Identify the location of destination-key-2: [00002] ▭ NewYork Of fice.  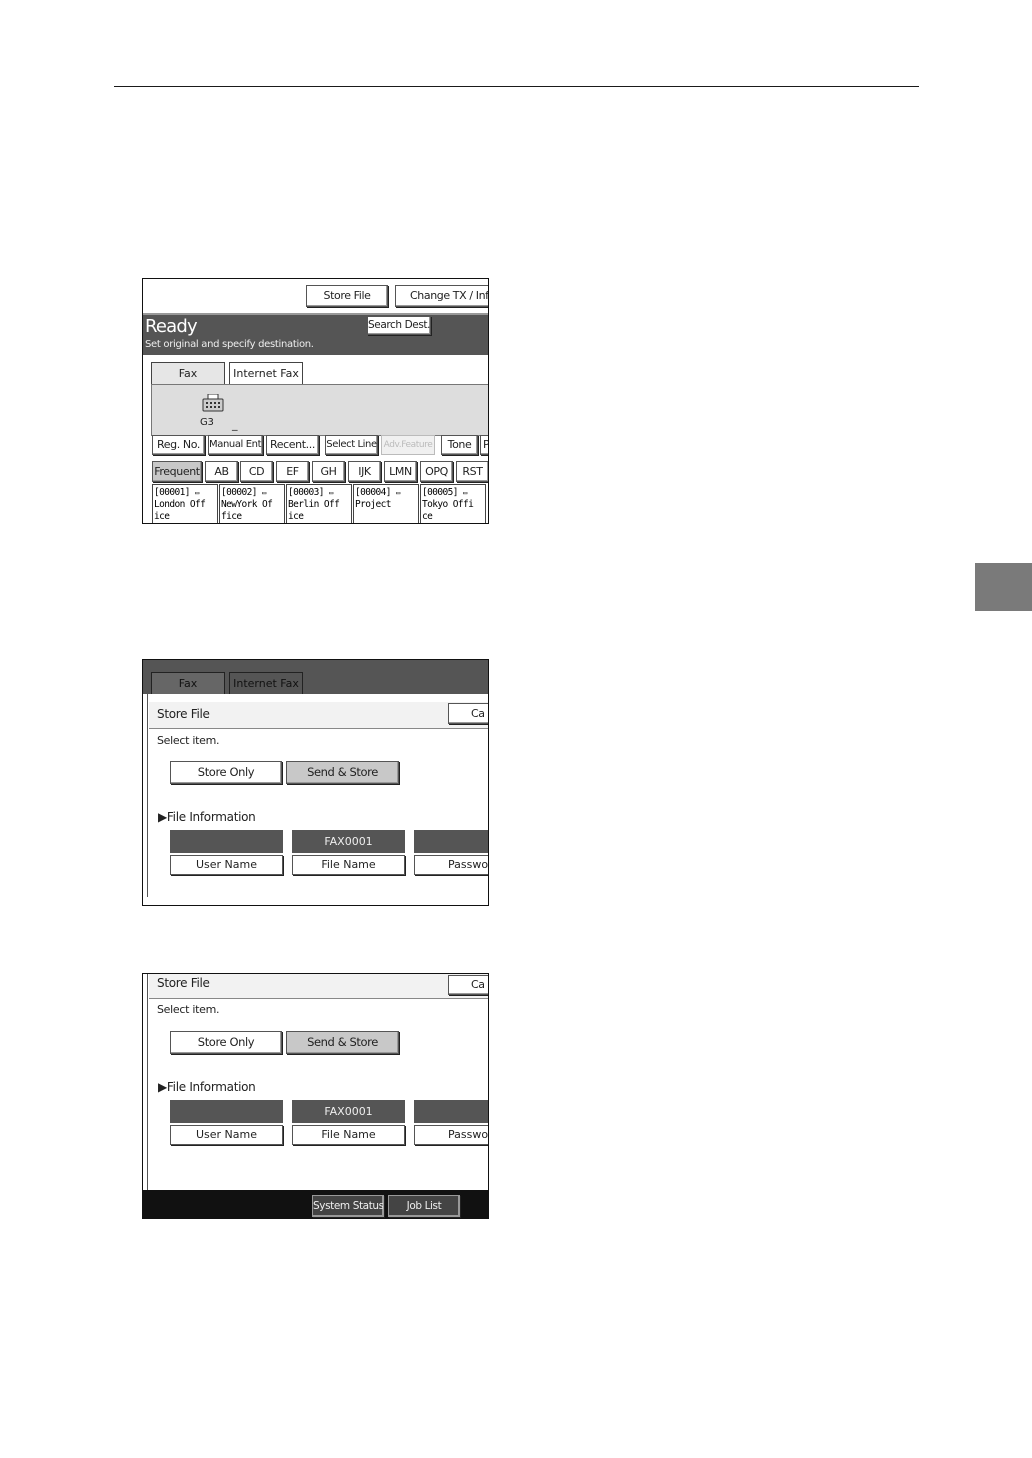
(252, 503).